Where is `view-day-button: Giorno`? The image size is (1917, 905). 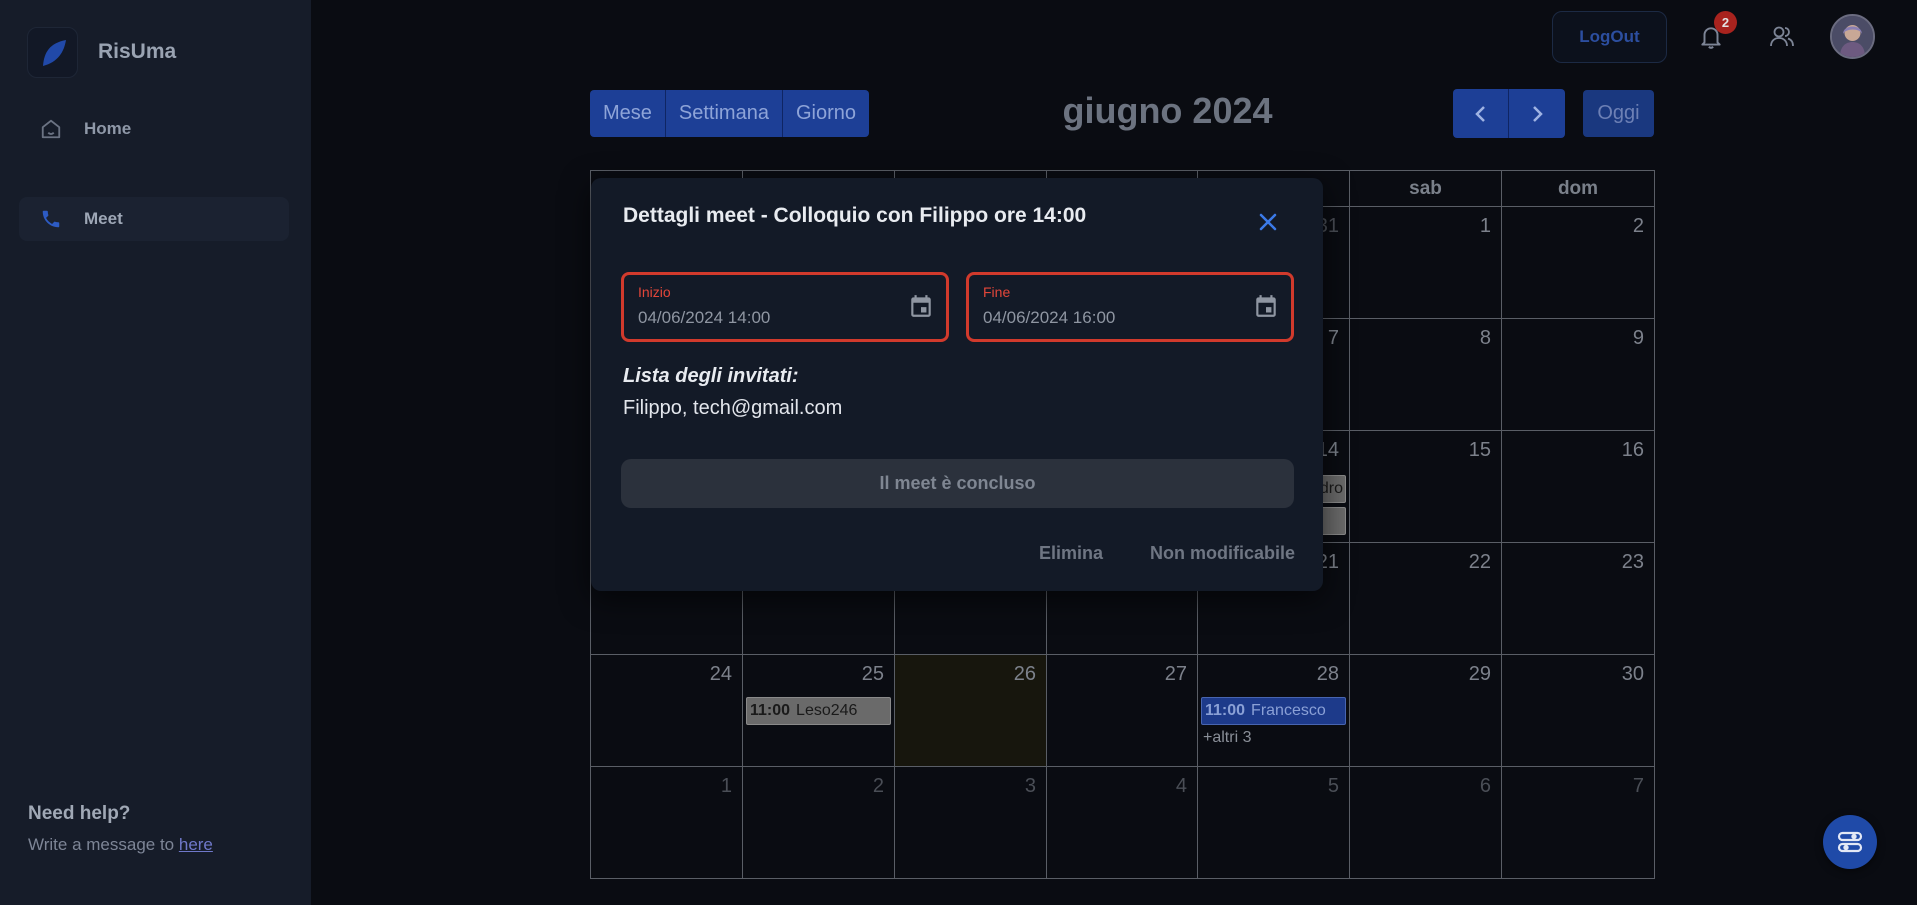 view-day-button: Giorno is located at coordinates (825, 113).